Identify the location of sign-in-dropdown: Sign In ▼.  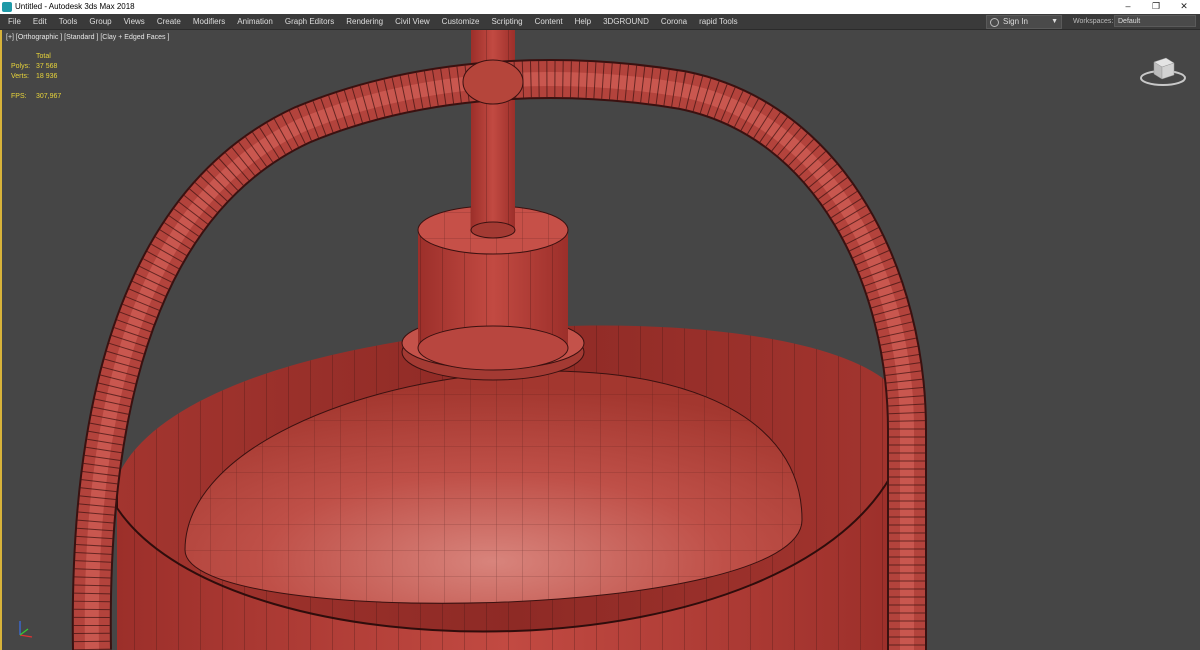
(1024, 22).